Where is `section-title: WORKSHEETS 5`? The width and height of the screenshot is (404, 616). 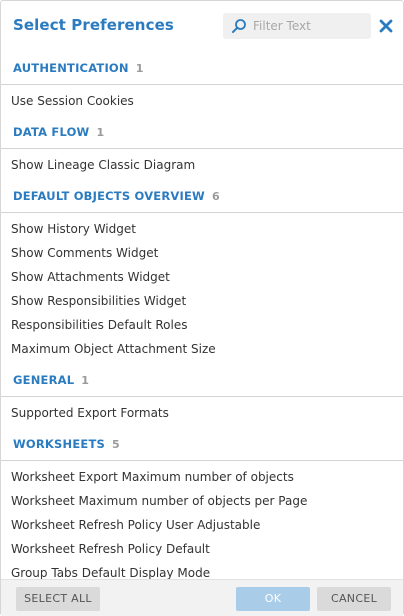
section-title: WORKSHEETS 5 is located at coordinates (66, 444).